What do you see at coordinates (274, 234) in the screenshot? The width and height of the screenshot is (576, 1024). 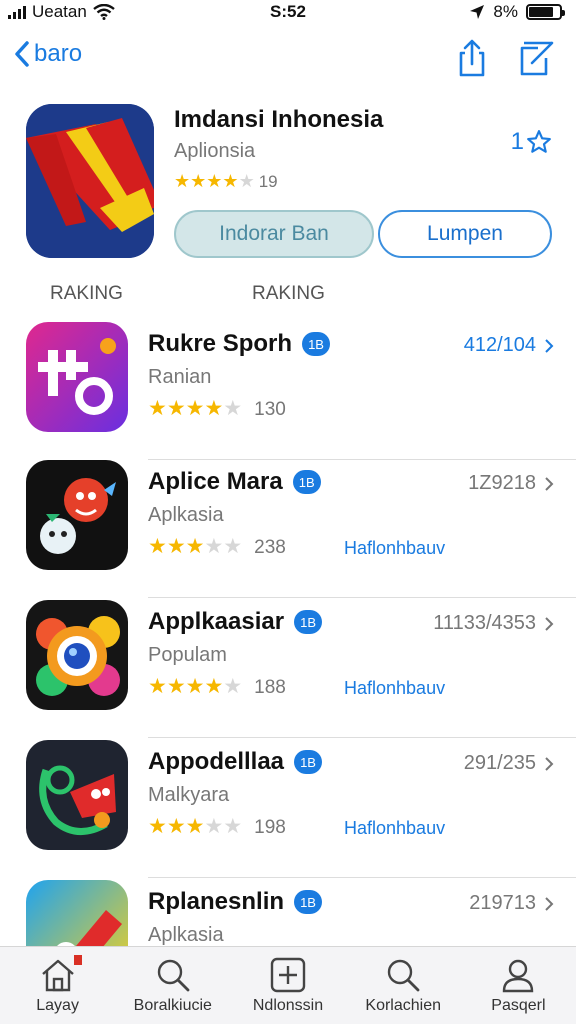 I see `install-button: Indorar Ban` at bounding box center [274, 234].